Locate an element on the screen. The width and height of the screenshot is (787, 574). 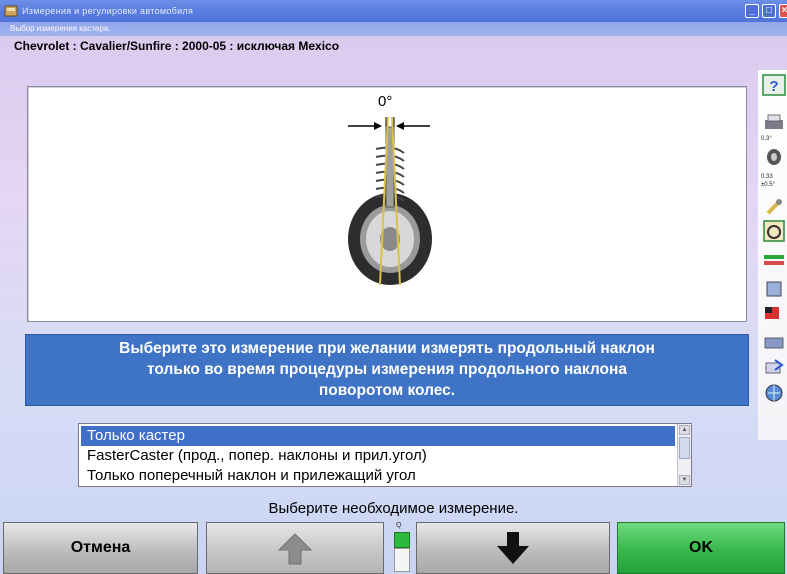
tool-sidebar: ? 0.3° 0.33 ±0.5° is located at coordinates (772, 255).